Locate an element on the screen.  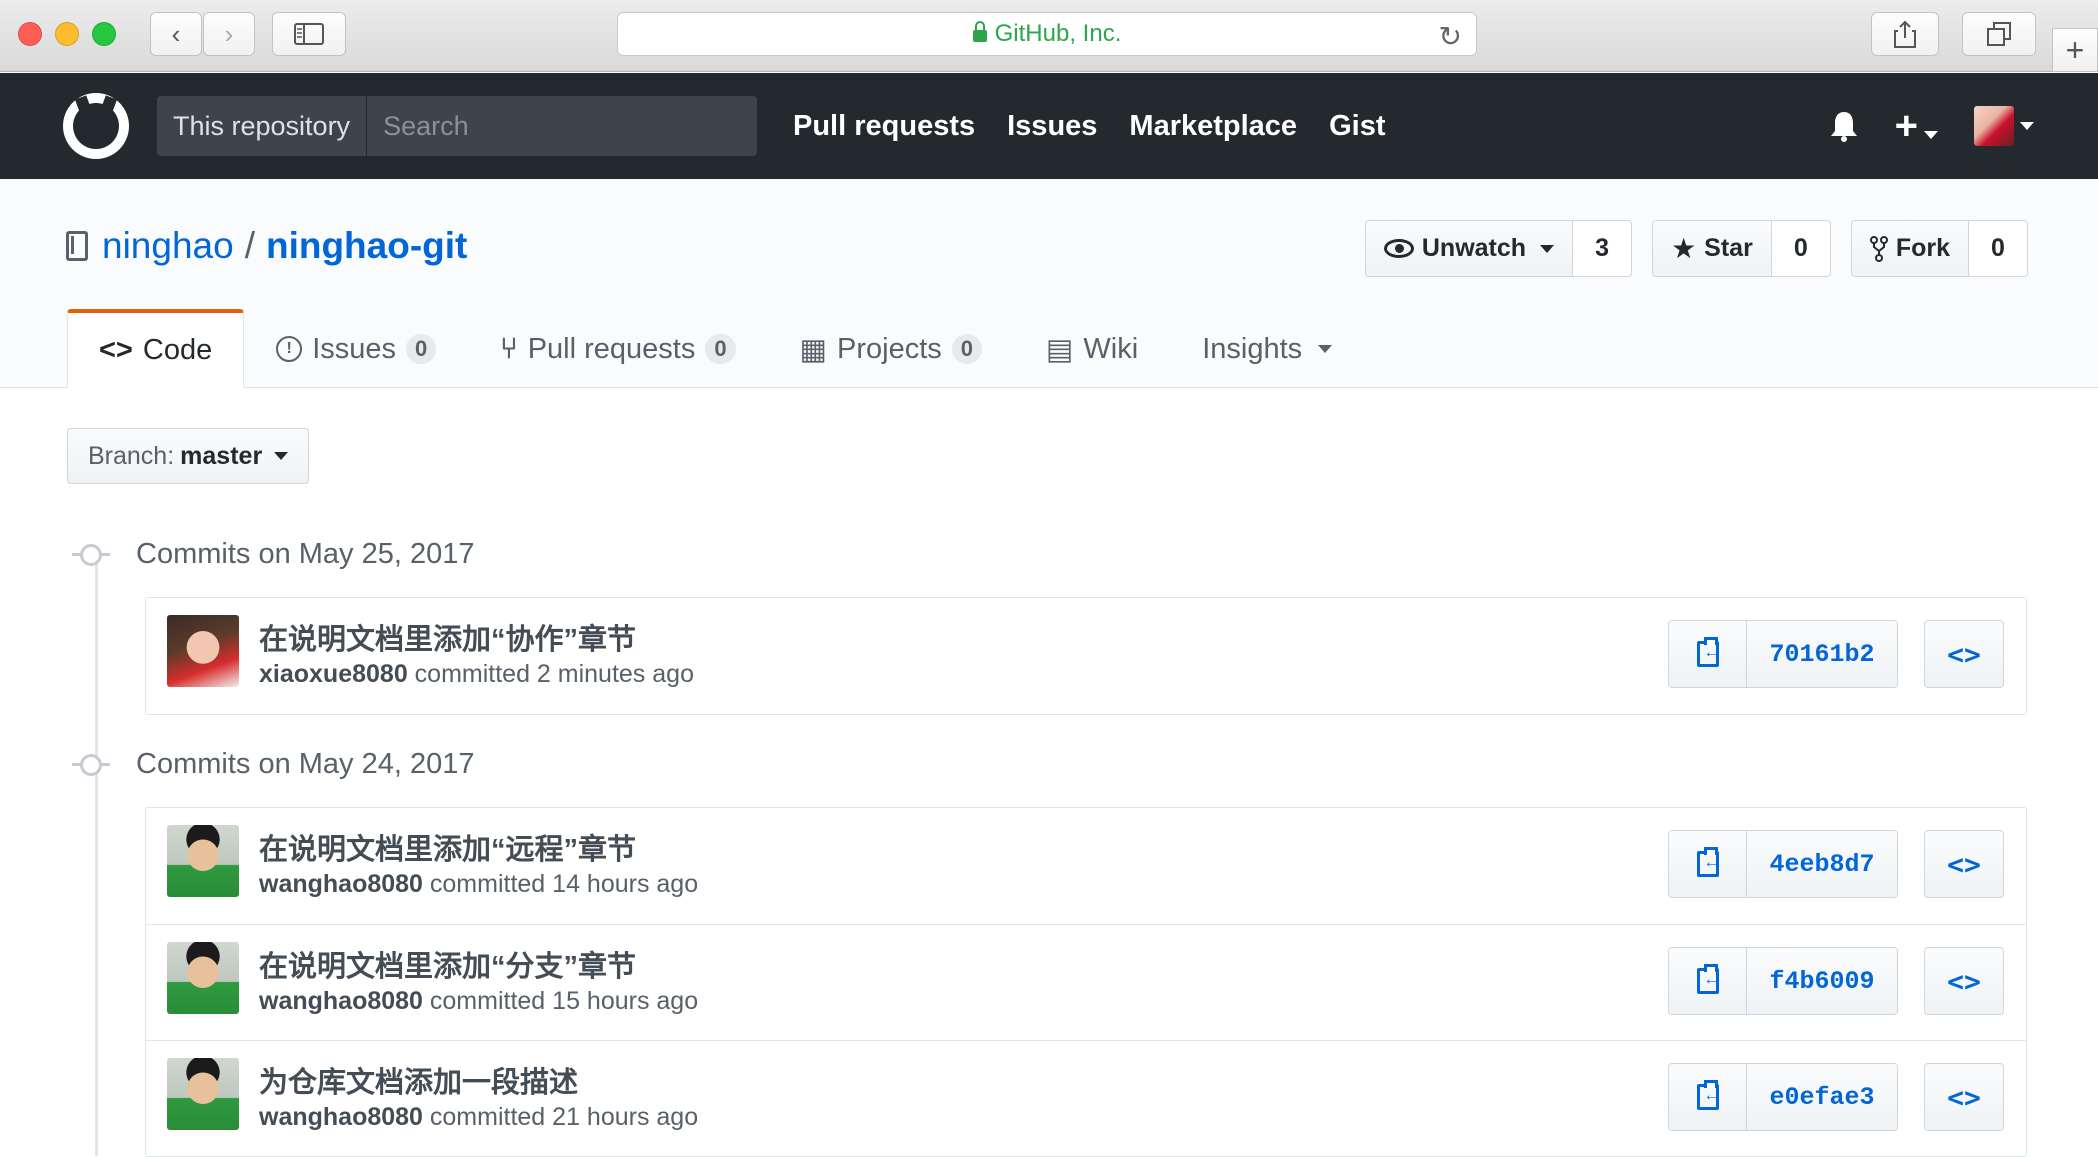
code-icon: <> is located at coordinates (116, 350).